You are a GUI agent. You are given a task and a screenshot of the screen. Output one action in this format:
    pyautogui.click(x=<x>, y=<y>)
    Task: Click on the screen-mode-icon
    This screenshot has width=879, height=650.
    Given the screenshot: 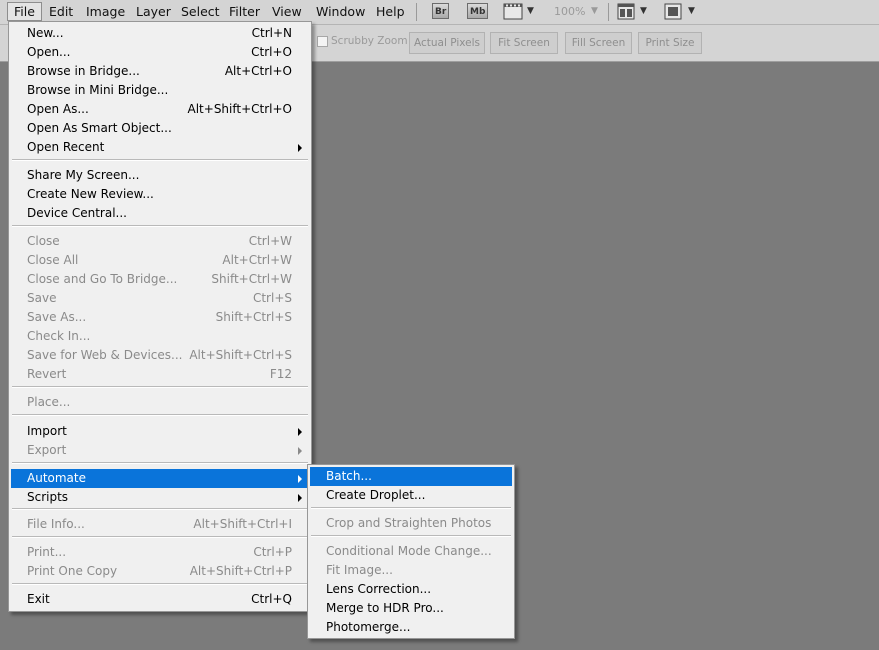 What is the action you would take?
    pyautogui.click(x=673, y=13)
    